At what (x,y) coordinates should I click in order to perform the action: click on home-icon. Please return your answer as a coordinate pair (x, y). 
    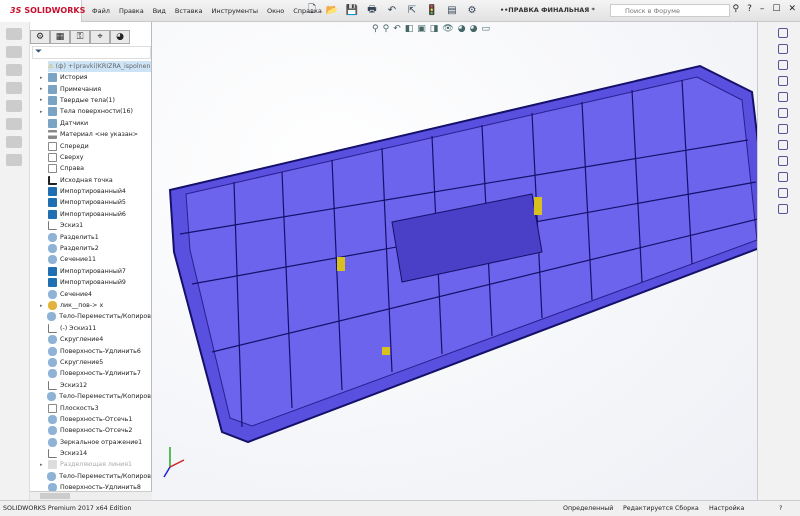
    Looking at the image, I should click on (783, 33).